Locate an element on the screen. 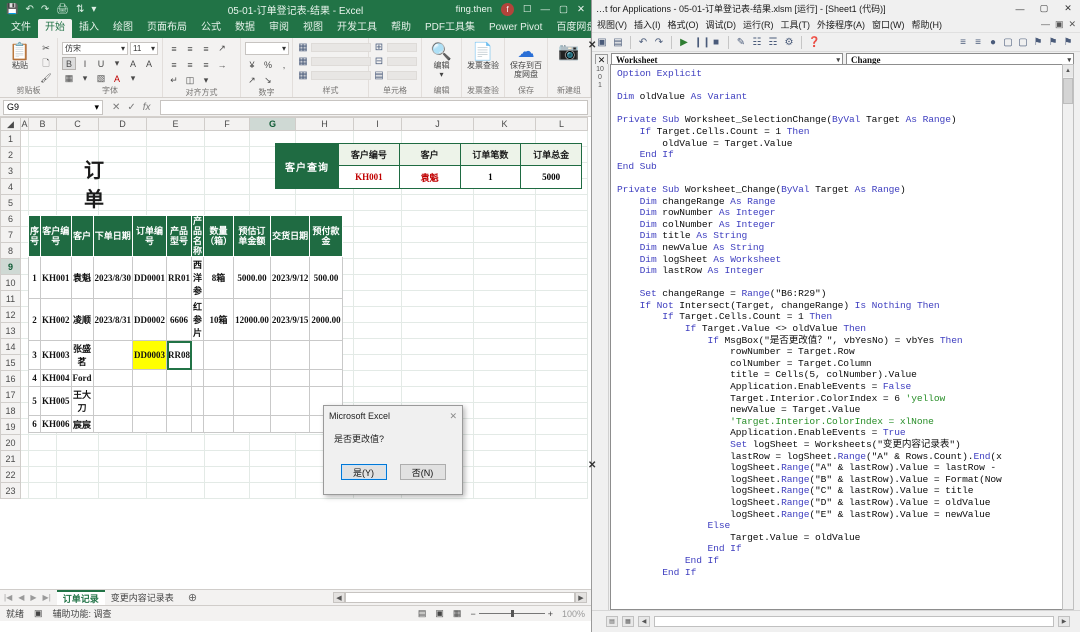  normal-view-icon: ▤ is located at coordinates (422, 613).